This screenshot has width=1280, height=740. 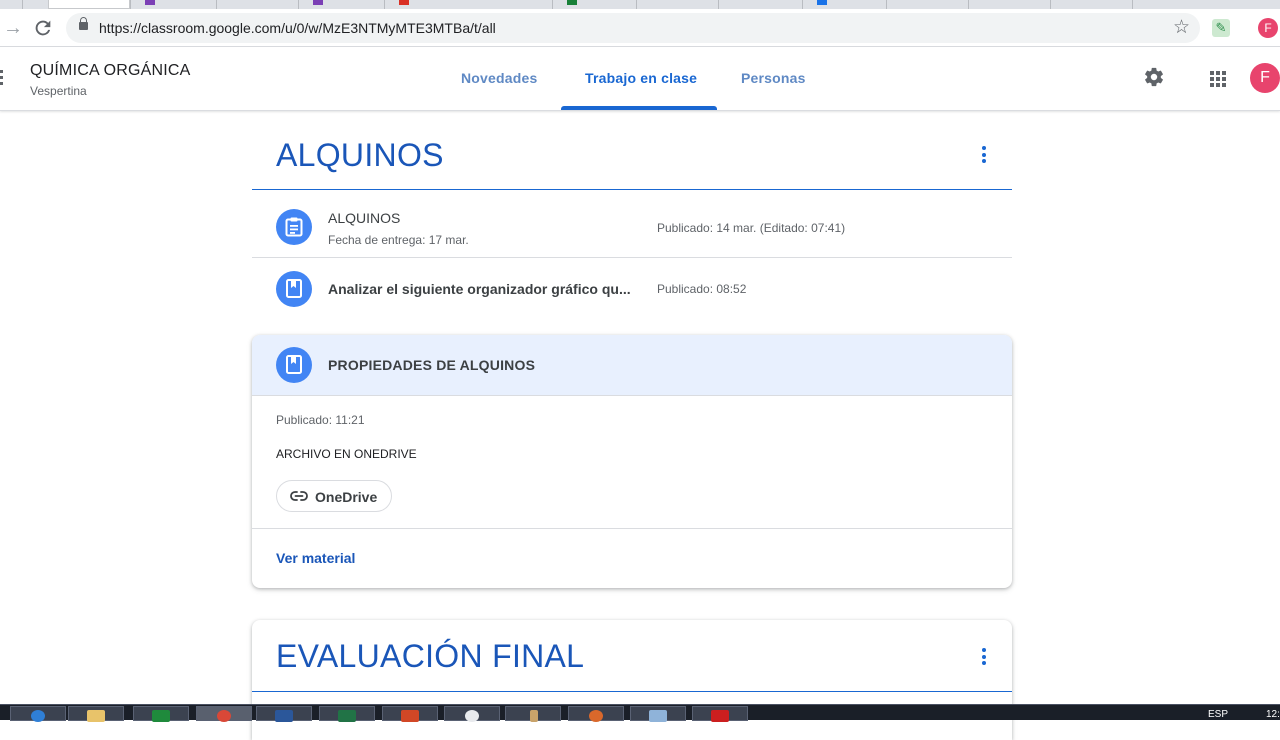 I want to click on item-title: ALQUINOS, so click(x=364, y=218).